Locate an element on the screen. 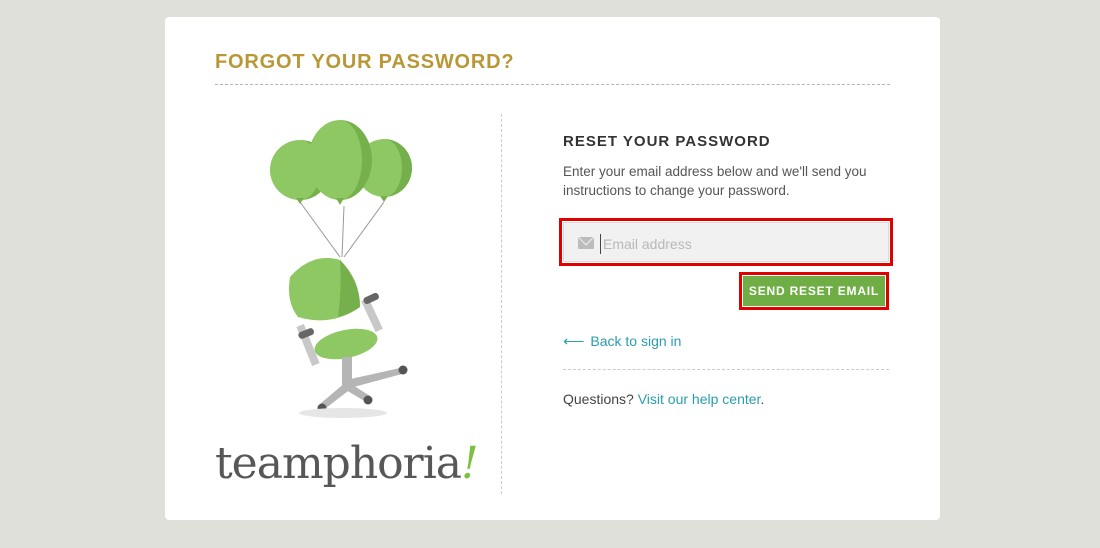  help-question: Questions? is located at coordinates (598, 399).